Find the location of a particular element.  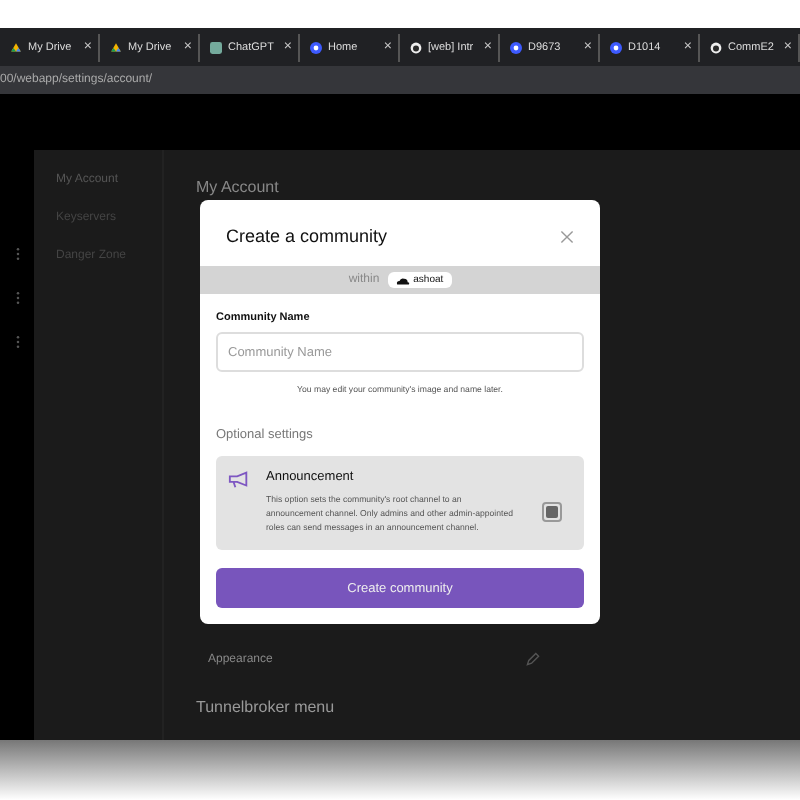

app-icon is located at coordinates (216, 47).